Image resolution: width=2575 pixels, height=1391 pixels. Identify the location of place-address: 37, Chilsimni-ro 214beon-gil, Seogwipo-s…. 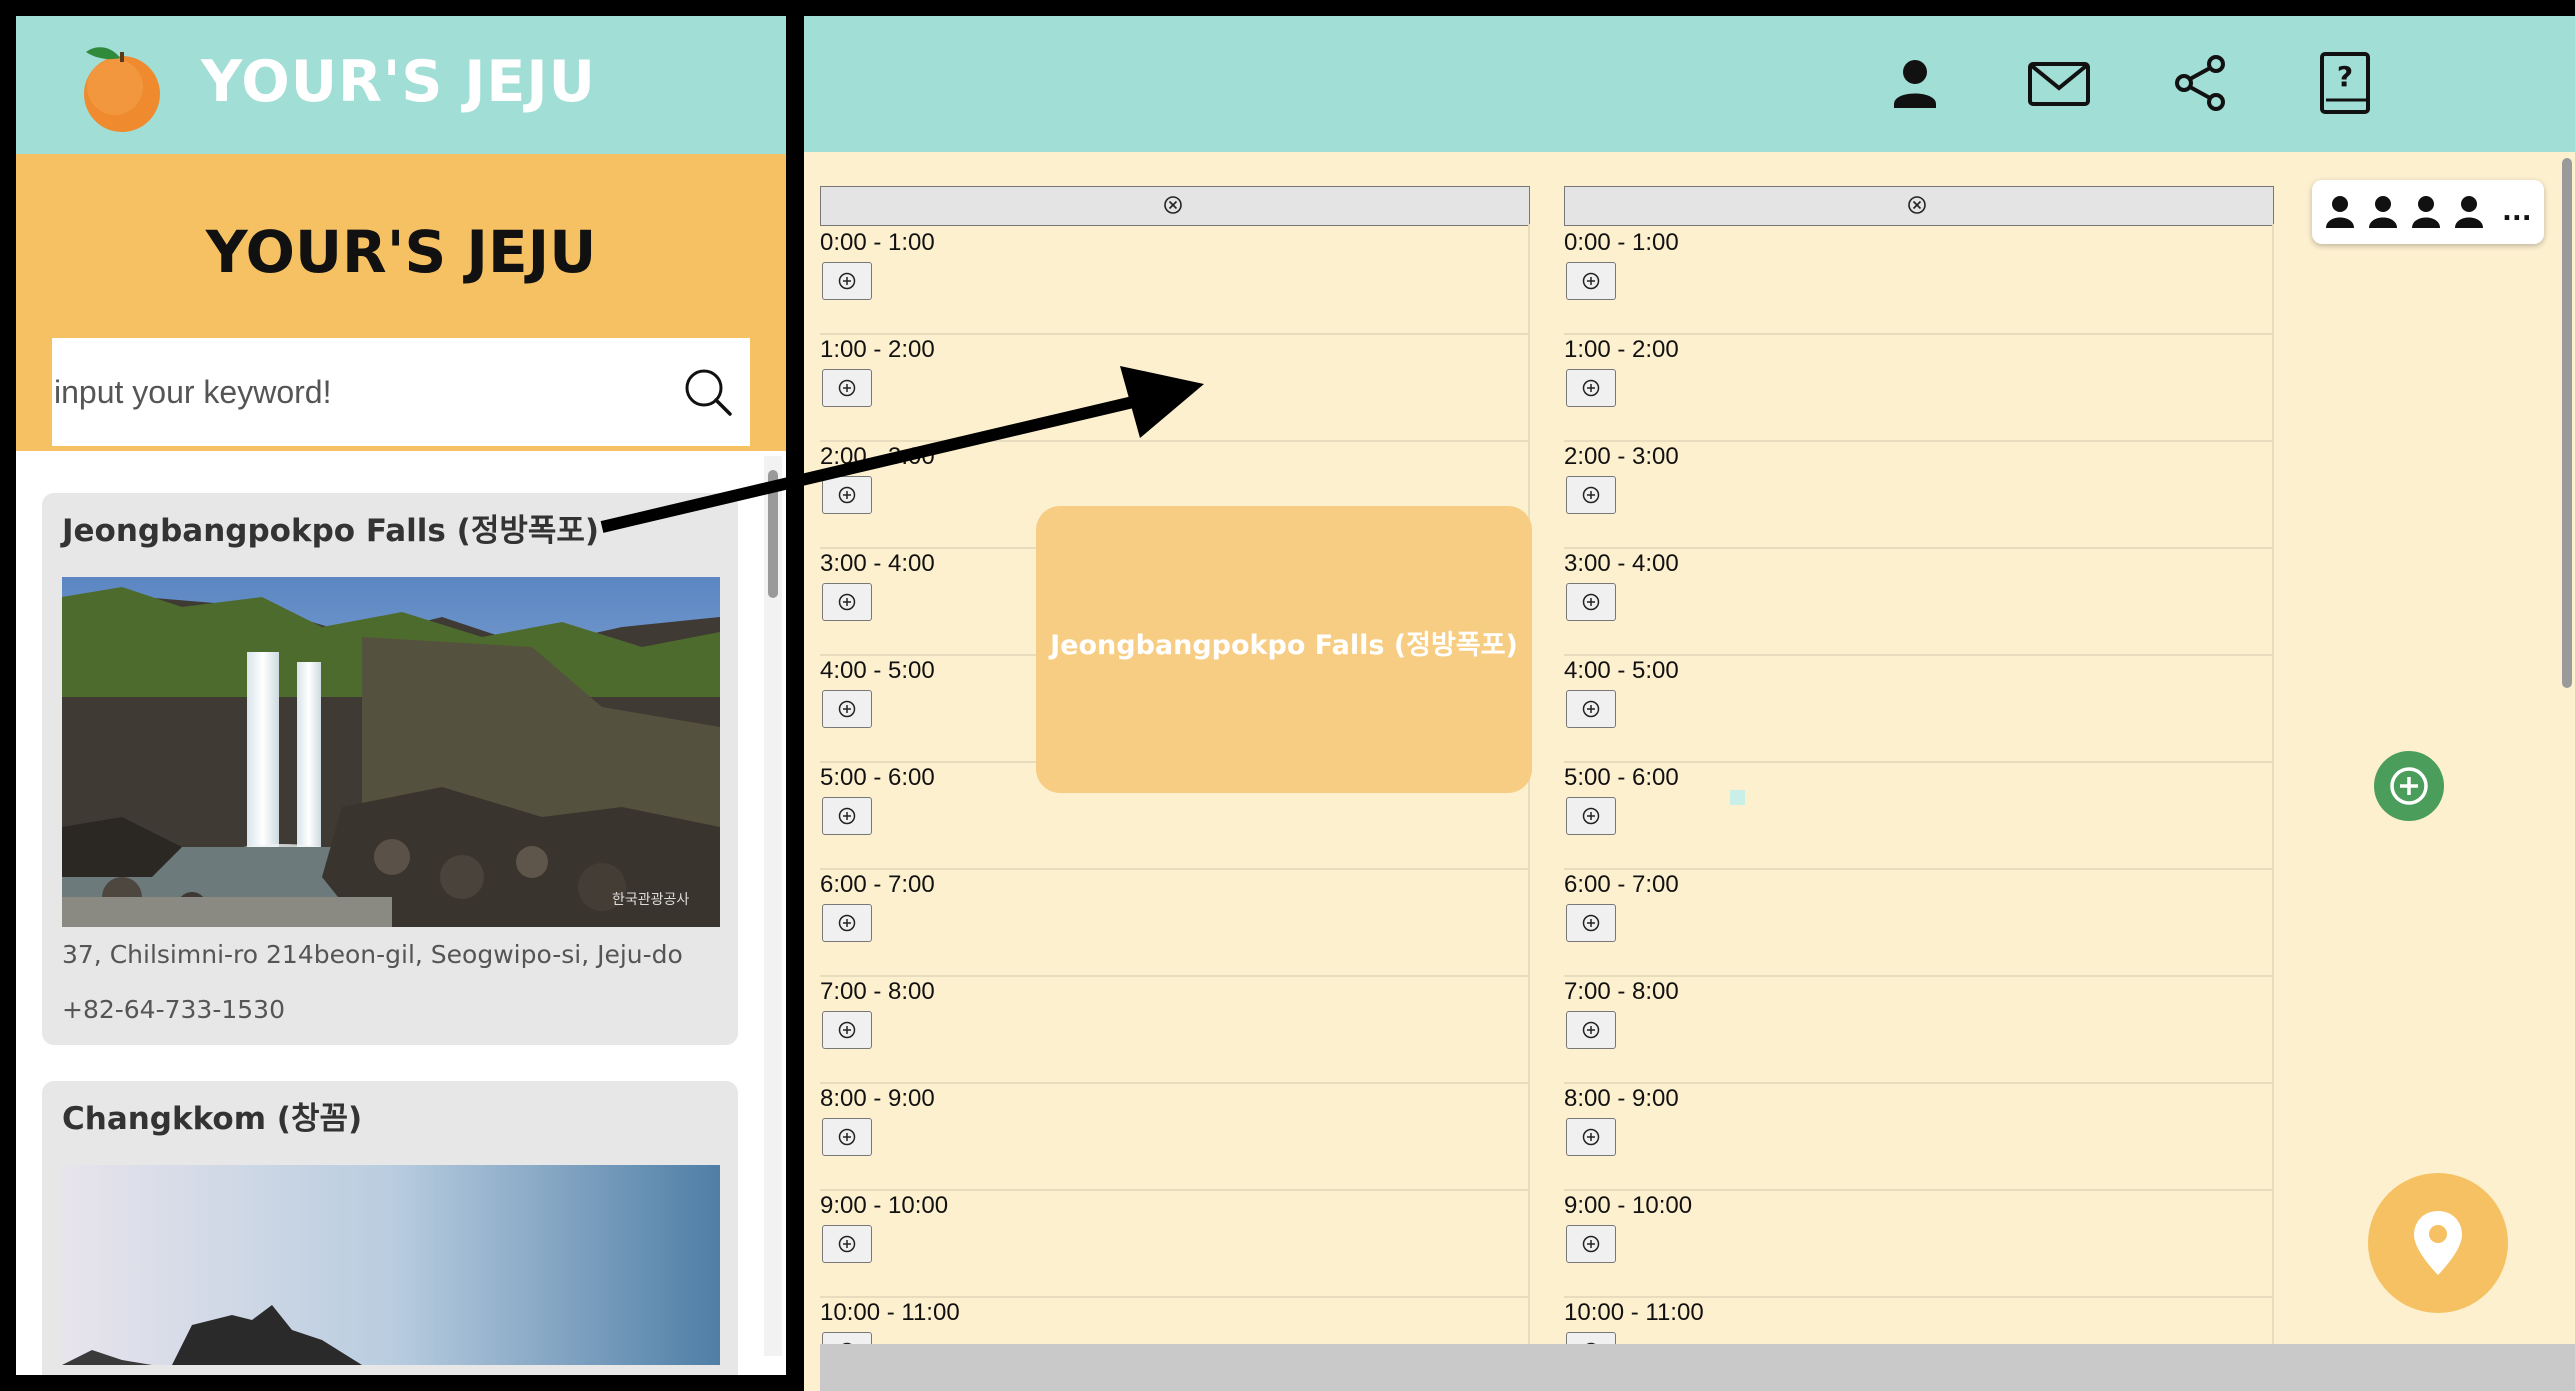
(372, 954).